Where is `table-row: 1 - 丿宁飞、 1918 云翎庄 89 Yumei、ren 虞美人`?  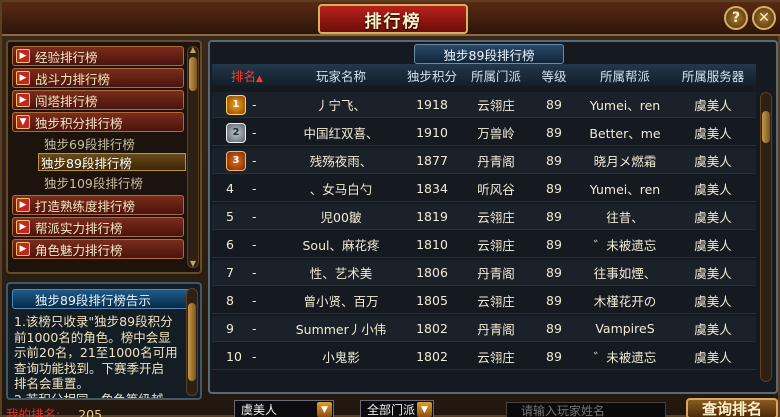 table-row: 1 - 丿宁飞、 1918 云翎庄 89 Yumei、ren 虞美人 is located at coordinates (484, 105).